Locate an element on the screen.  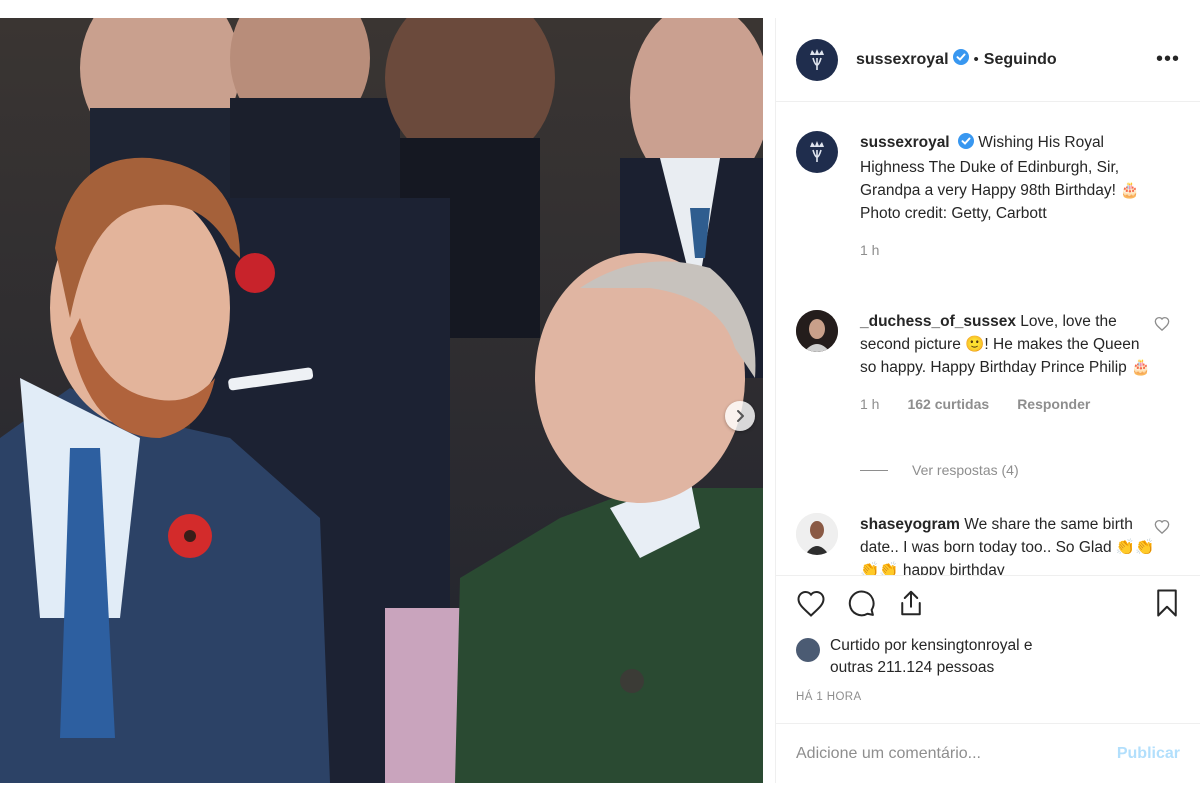
heart-icon is located at coordinates (811, 605).